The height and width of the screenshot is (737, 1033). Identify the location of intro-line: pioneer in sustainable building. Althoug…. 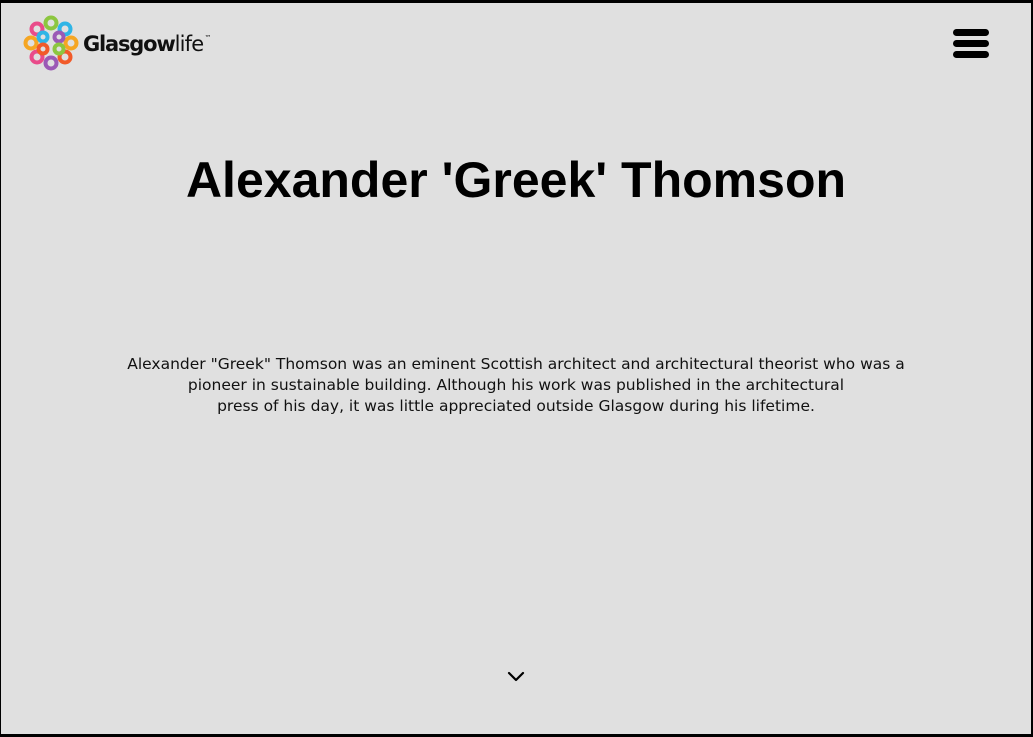
(516, 385).